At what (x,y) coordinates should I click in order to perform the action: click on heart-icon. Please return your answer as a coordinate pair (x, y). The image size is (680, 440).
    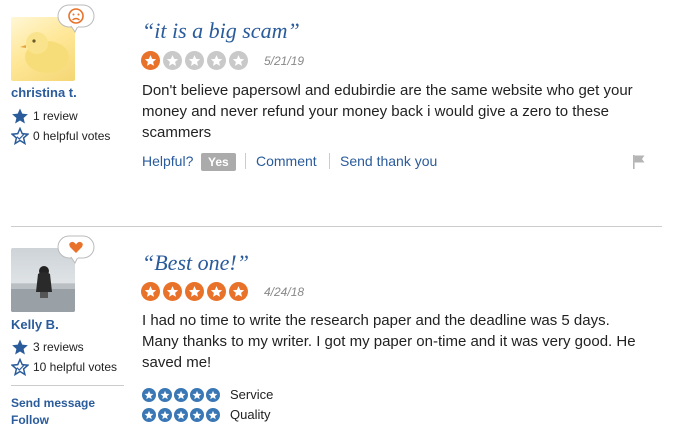
    Looking at the image, I should click on (76, 249).